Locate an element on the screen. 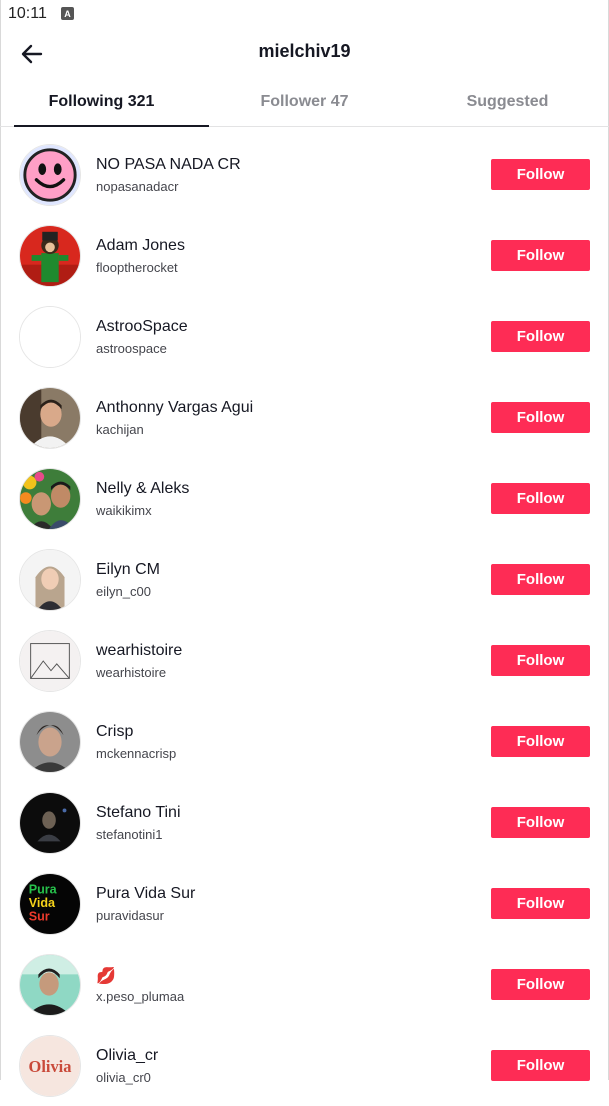 The image size is (609, 1106). svg-text: Olivia is located at coordinates (50, 1066).